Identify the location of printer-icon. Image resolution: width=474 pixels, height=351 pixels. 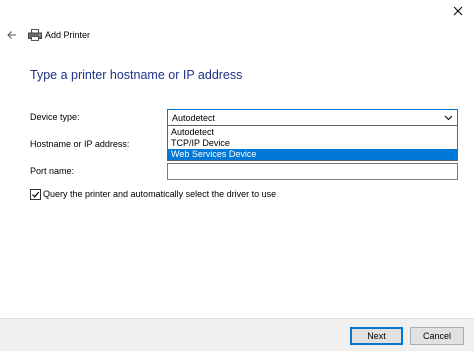
(35, 35).